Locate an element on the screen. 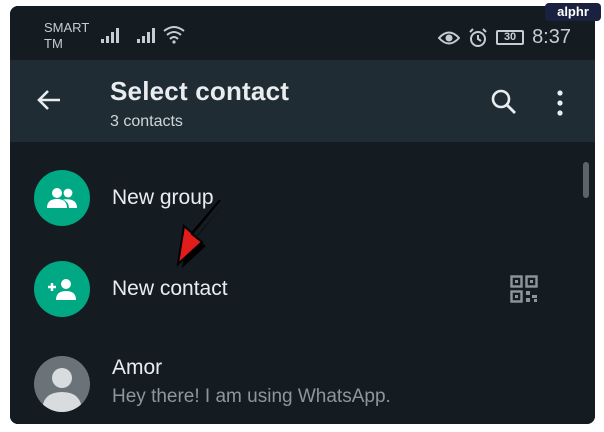 The height and width of the screenshot is (432, 604). red-arrow-icon is located at coordinates (200, 233).